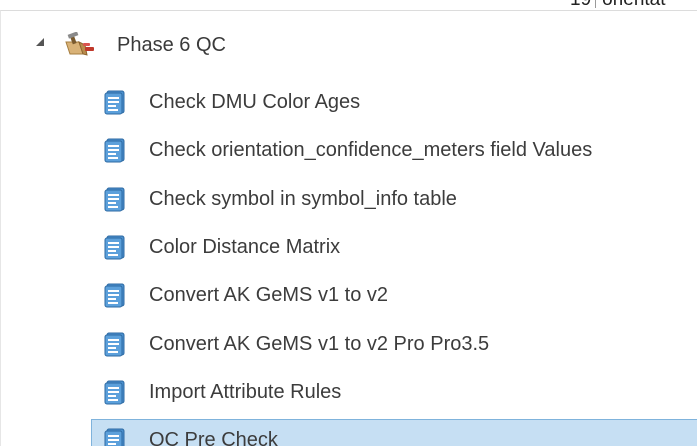 This screenshot has height=446, width=697. I want to click on tree-item-label: Import Attribute Rules, so click(245, 391).